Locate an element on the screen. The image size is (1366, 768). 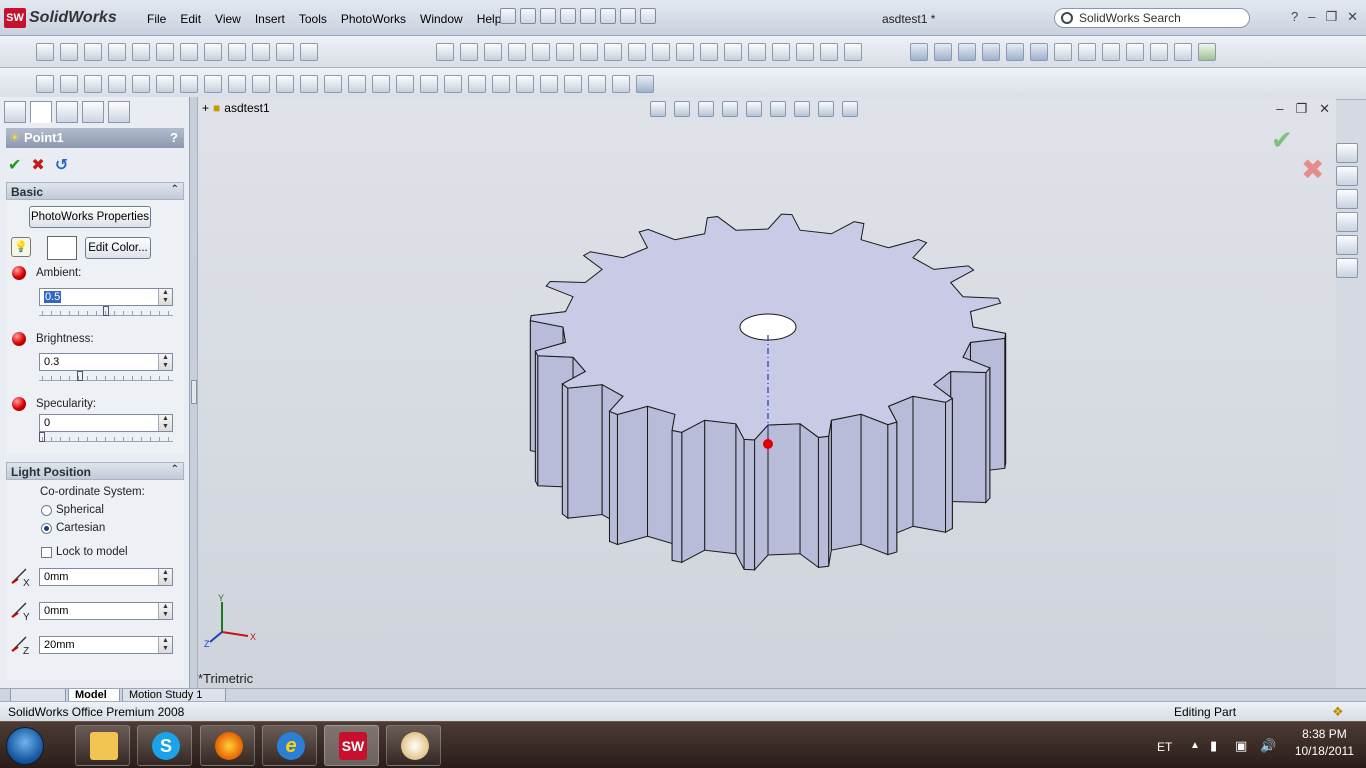
language-indicator: ET is located at coordinates (1164, 747).